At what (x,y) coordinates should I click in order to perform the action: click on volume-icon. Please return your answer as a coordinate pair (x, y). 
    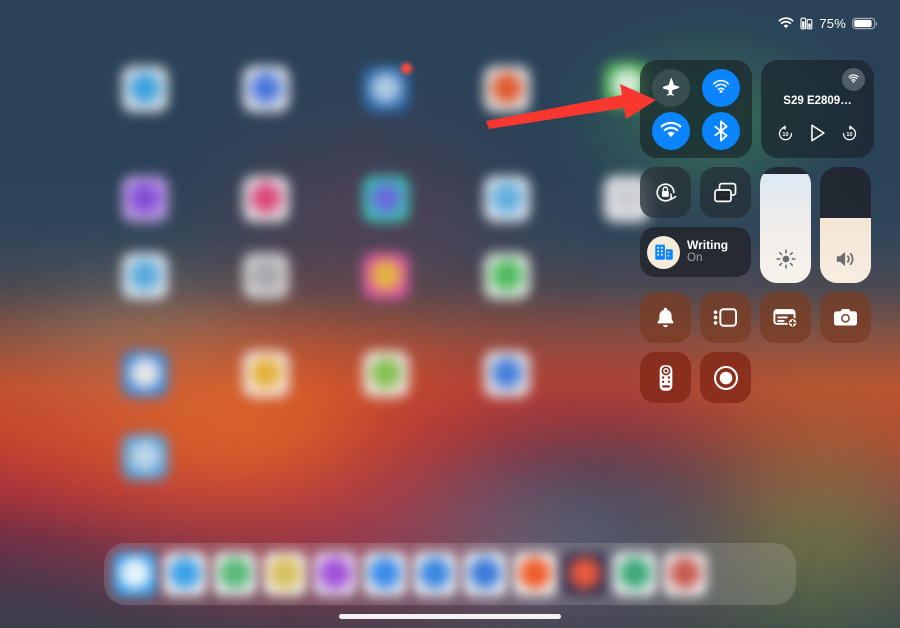
    Looking at the image, I should click on (845, 259).